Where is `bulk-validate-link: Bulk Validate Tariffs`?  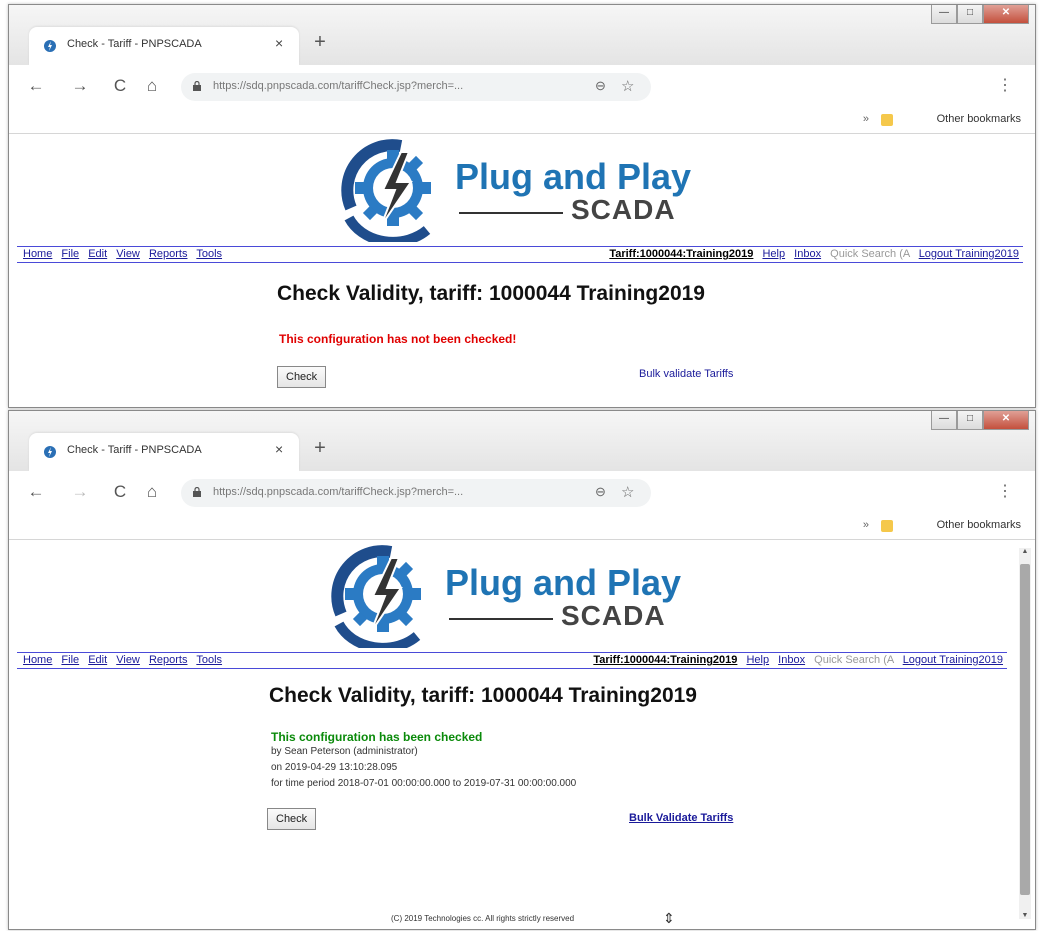 bulk-validate-link: Bulk Validate Tariffs is located at coordinates (681, 818).